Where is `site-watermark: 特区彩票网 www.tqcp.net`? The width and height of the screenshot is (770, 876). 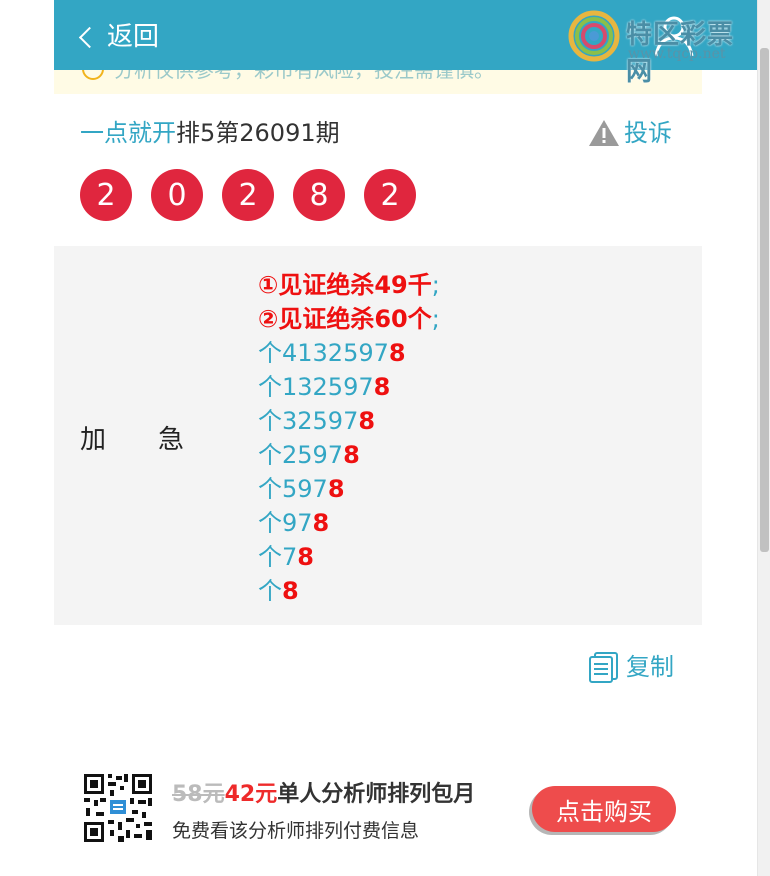
site-watermark: 特区彩票网 www.tqcp.net is located at coordinates (663, 47).